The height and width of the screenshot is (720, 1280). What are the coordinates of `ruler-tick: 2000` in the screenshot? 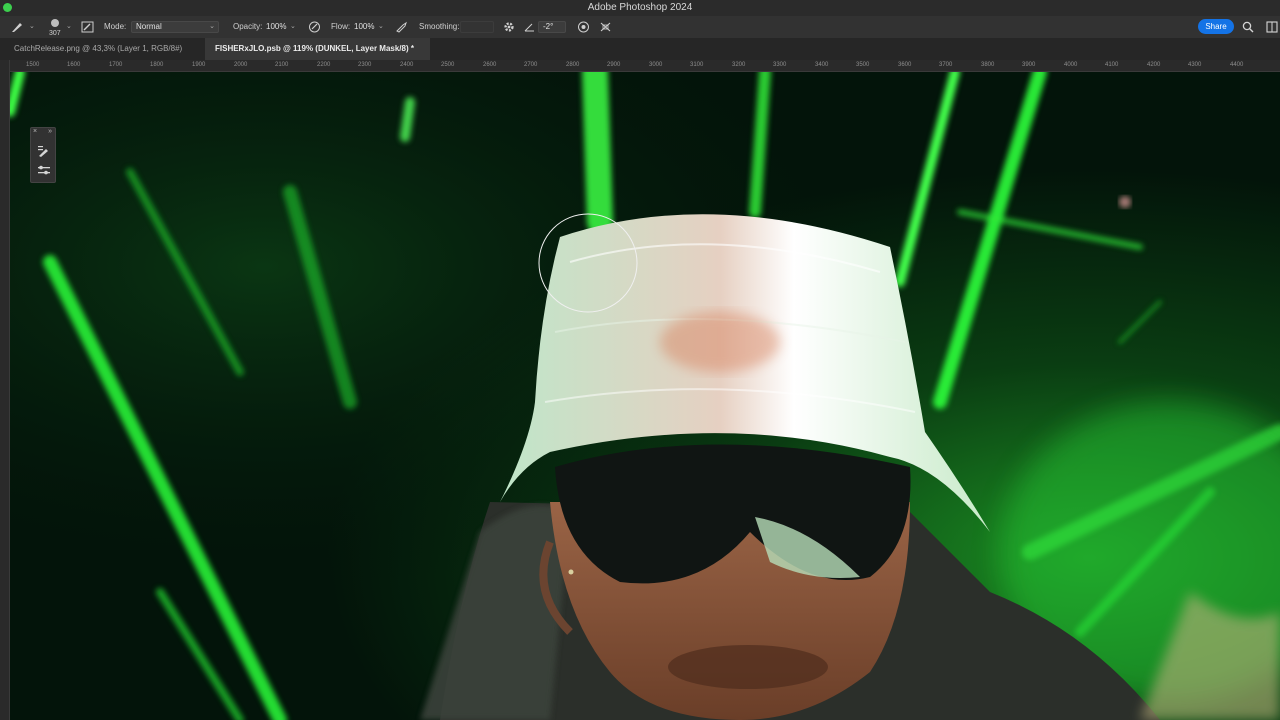 It's located at (241, 65).